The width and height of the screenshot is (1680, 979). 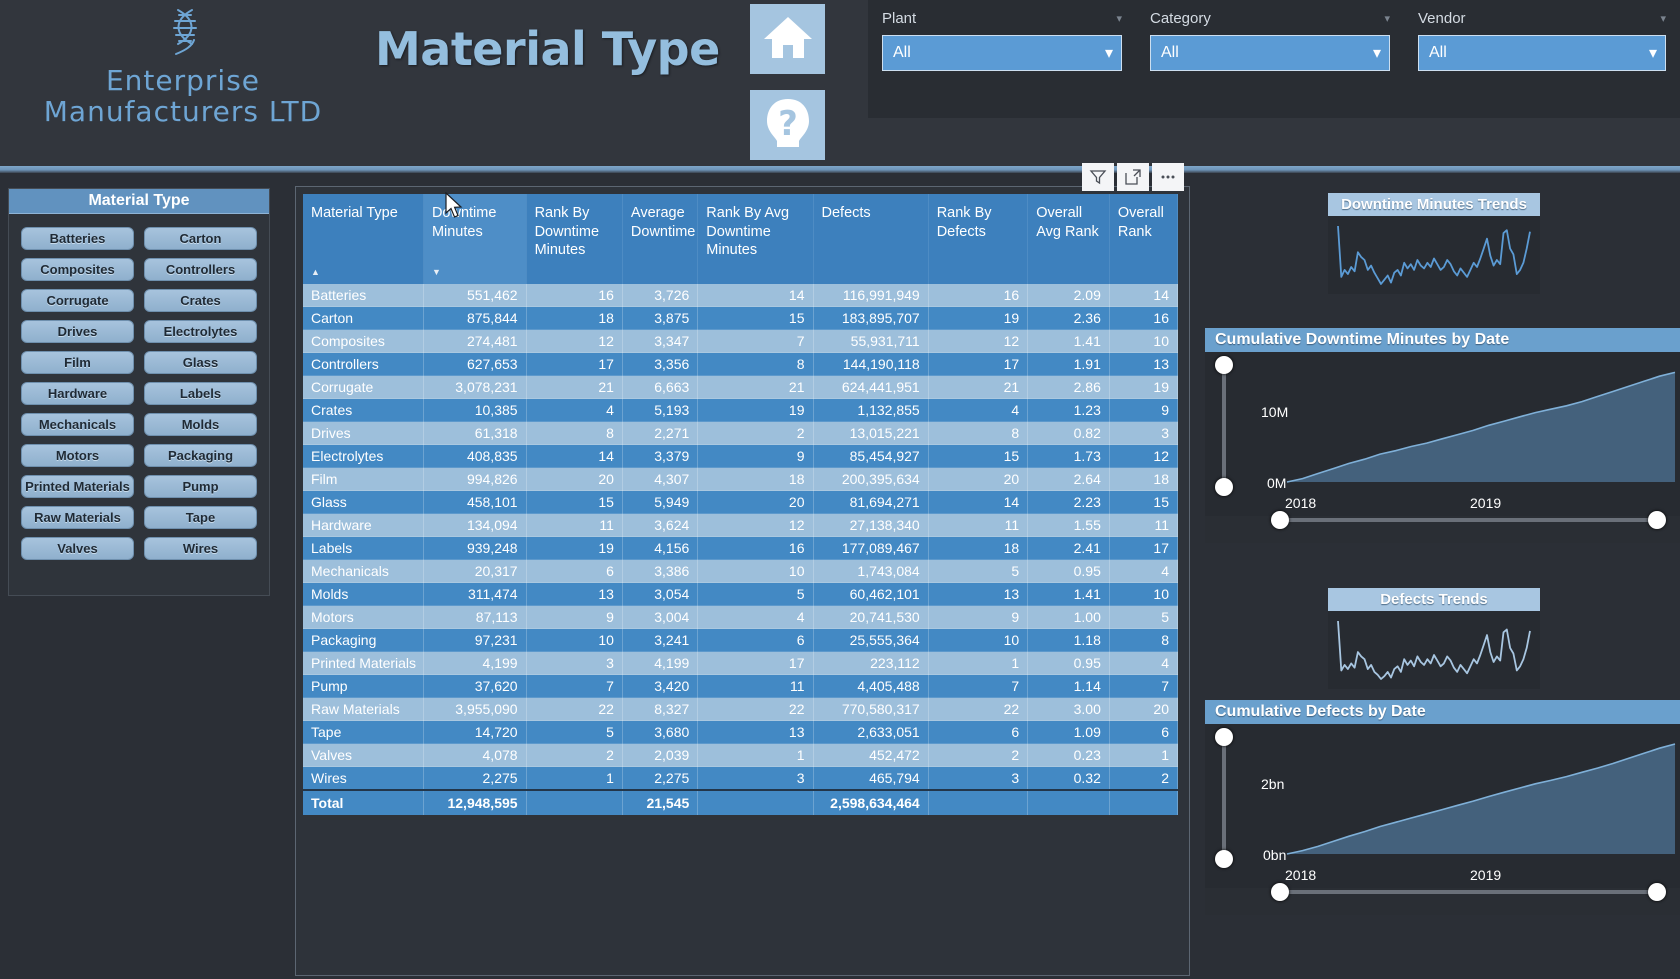 I want to click on column-header-downtime-minutes: Downtime Minutes ▼, so click(x=475, y=239).